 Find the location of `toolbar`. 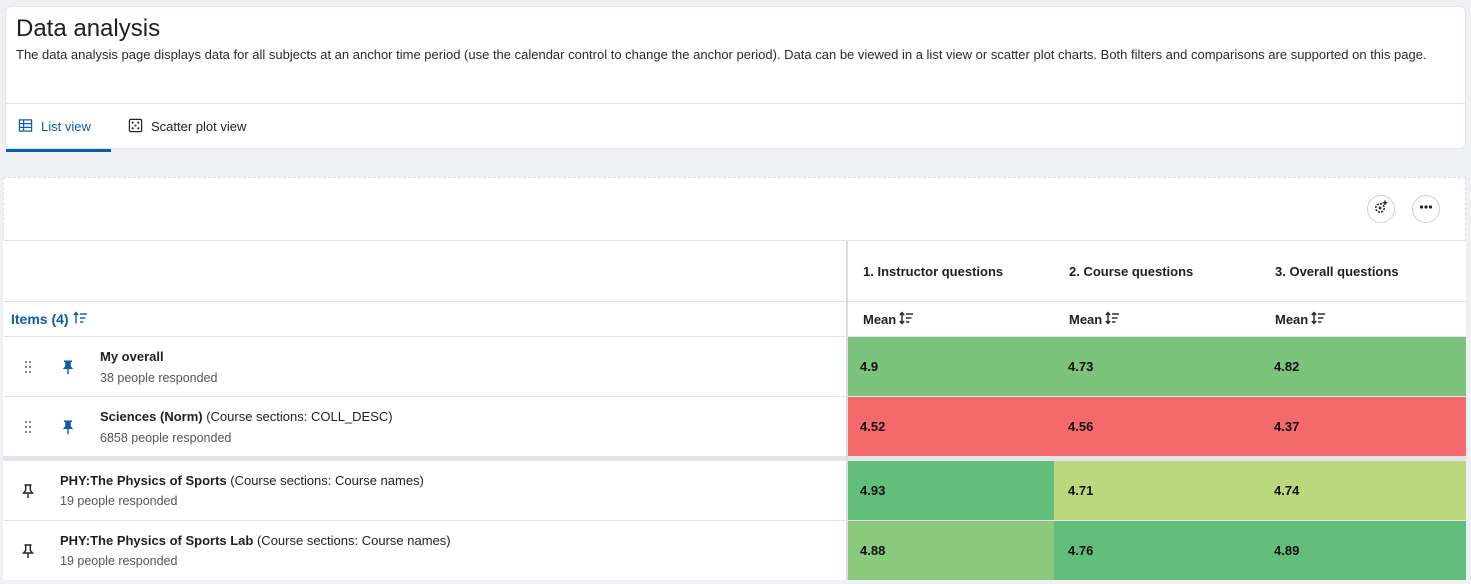

toolbar is located at coordinates (734, 209).